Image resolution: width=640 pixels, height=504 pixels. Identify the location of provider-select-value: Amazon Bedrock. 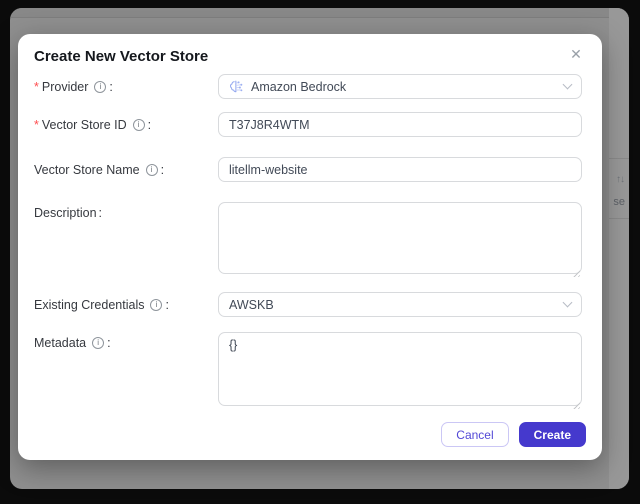
(299, 86).